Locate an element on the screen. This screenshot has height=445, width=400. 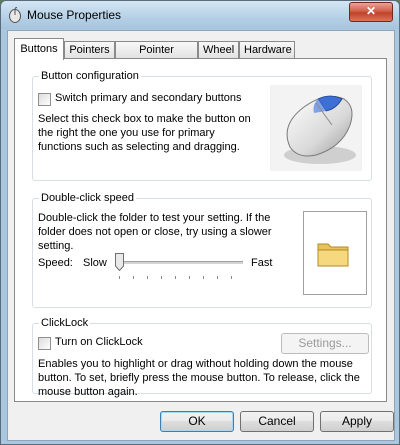
mouse-image is located at coordinates (316, 128).